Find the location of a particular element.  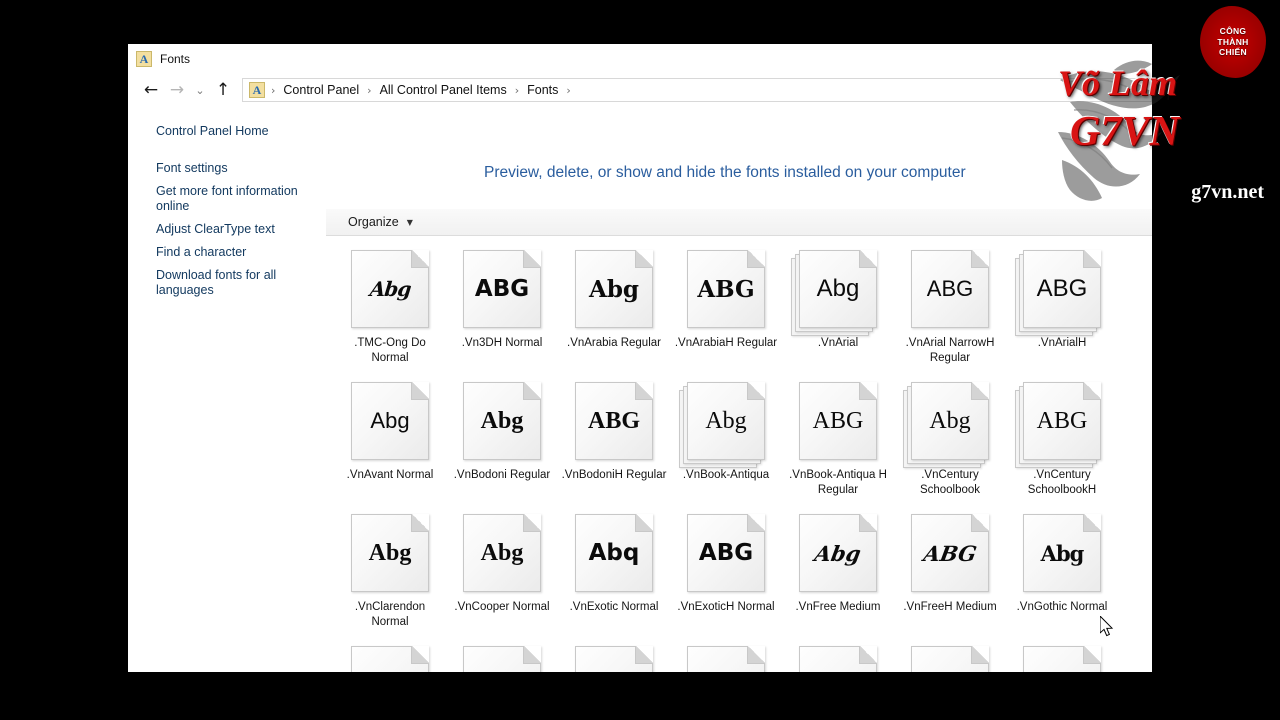

font-tile: ABG .VnBodoniH Regular is located at coordinates (614, 442).